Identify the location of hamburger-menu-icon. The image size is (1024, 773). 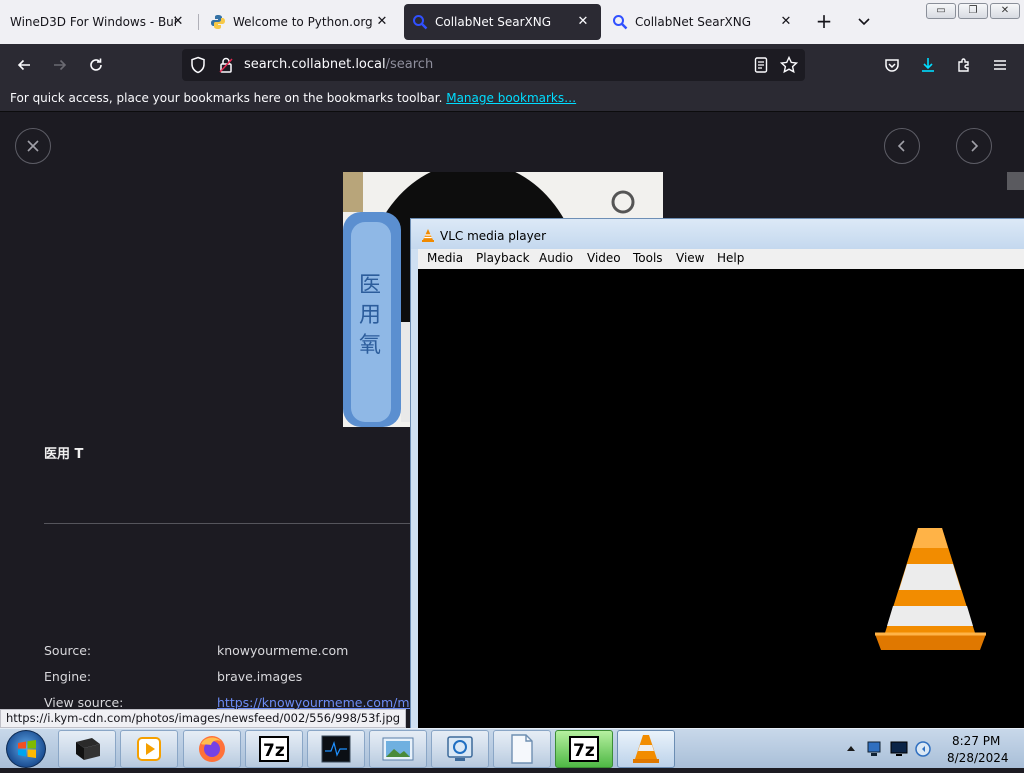
(1000, 65).